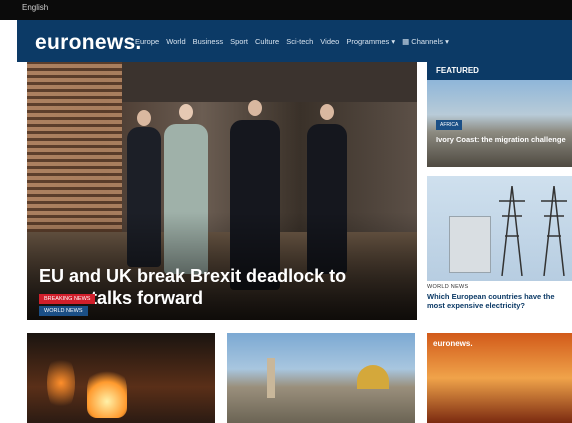  I want to click on browser-top-strip: English, so click(286, 10).